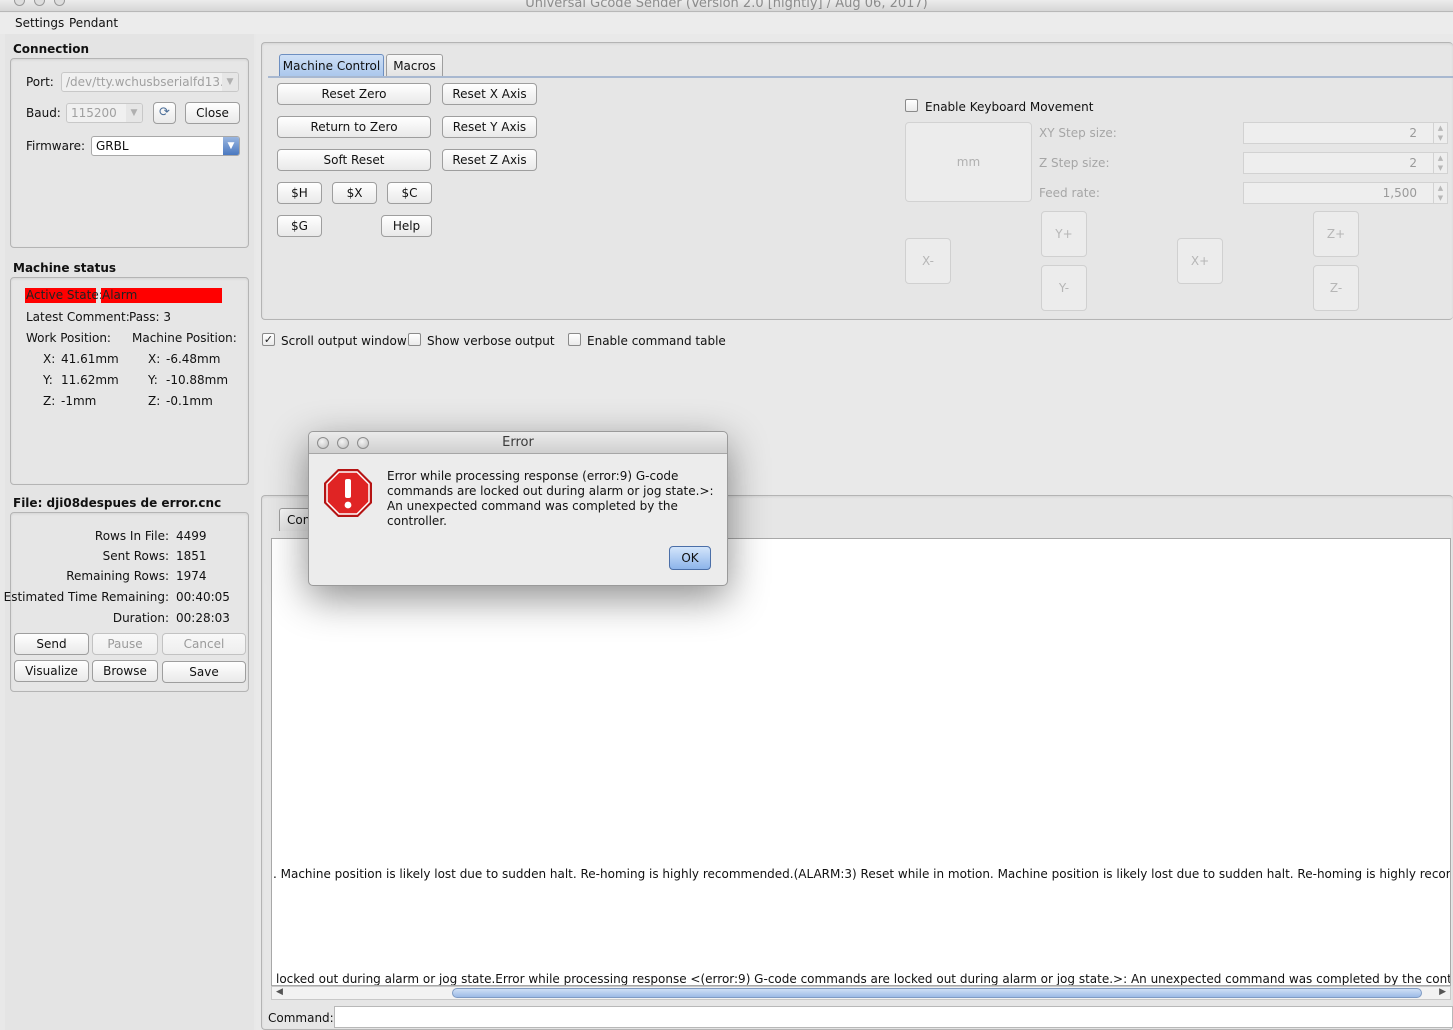 The width and height of the screenshot is (1453, 1030). I want to click on cancel-button: Cancel, so click(204, 644).